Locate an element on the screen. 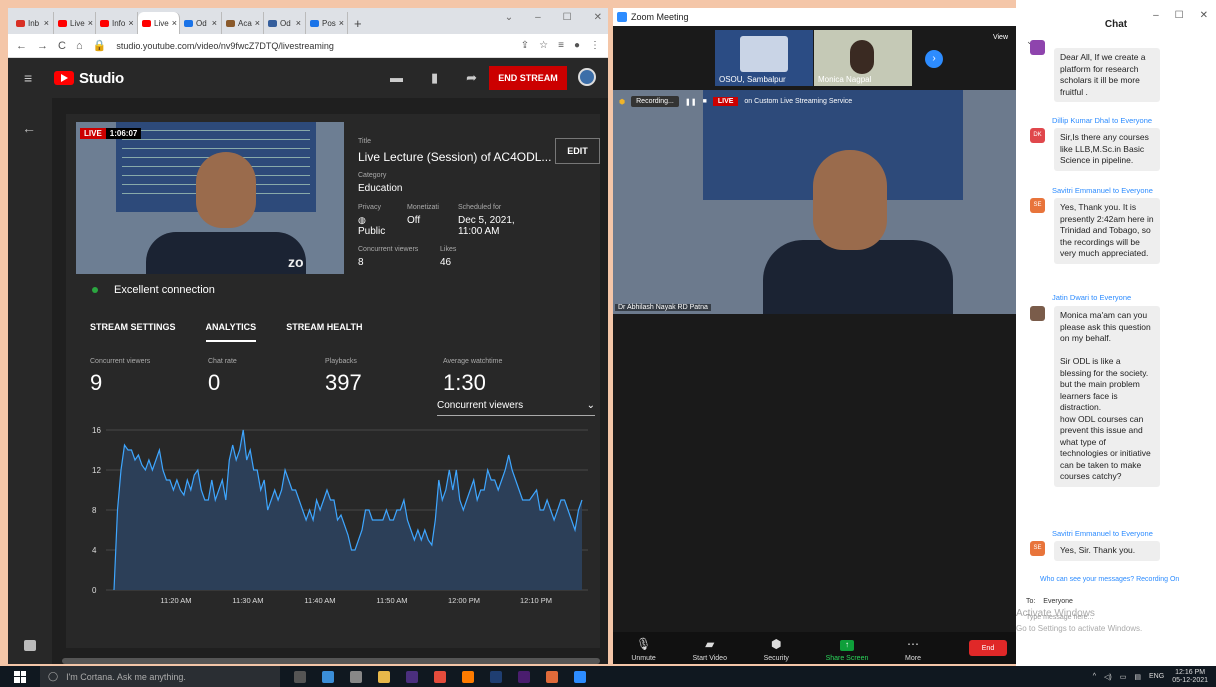 The width and height of the screenshot is (1216, 687). tab-analytics: ANALYTICS is located at coordinates (231, 328).